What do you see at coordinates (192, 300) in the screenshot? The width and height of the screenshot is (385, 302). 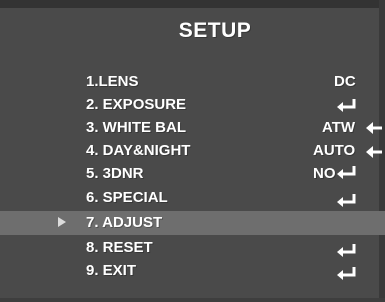 I see `bottom-edge` at bounding box center [192, 300].